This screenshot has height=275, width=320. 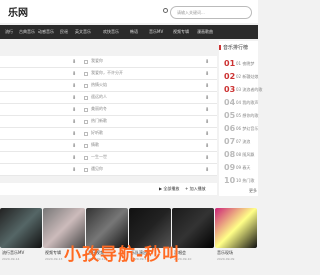 What do you see at coordinates (243, 142) in the screenshot?
I see `ranking-song: 07 流浪` at bounding box center [243, 142].